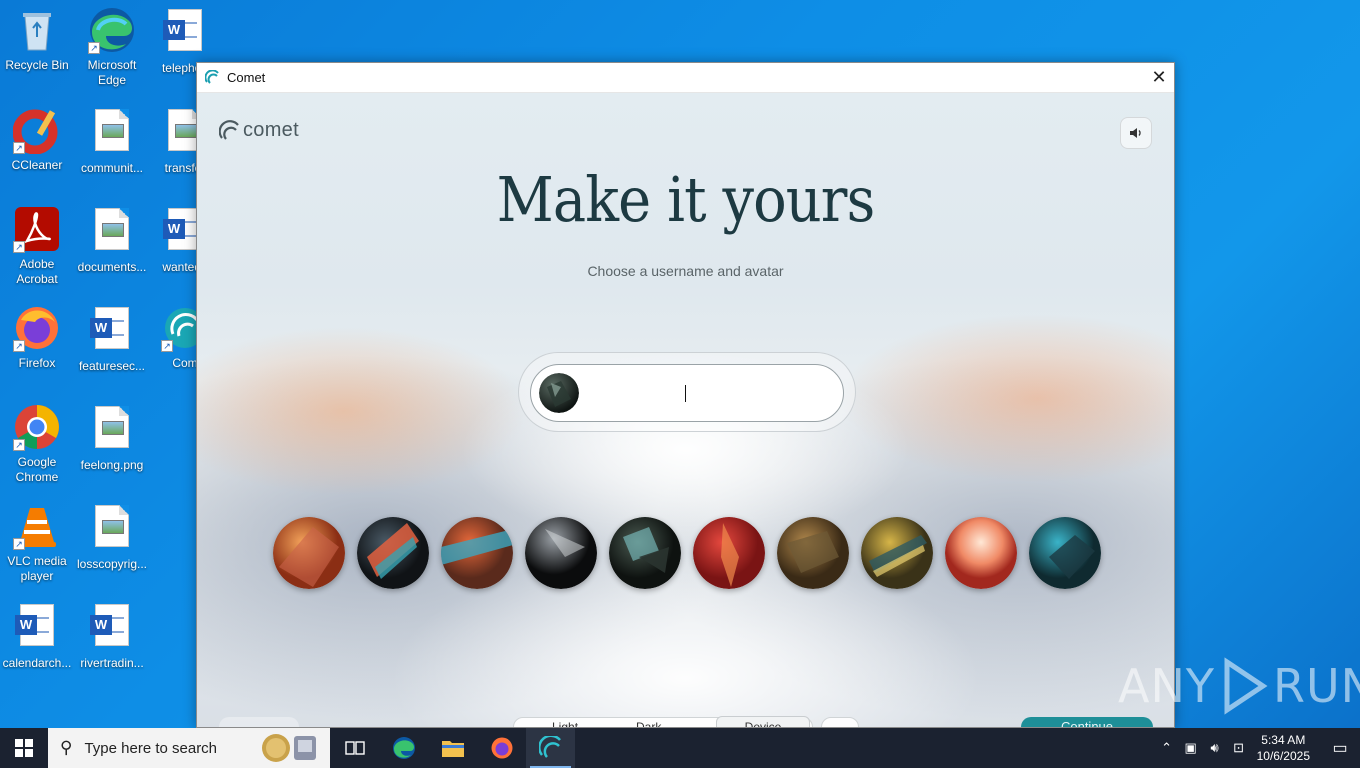 This screenshot has height=768, width=1360. I want to click on desktop-icon-adobe-acrobat: ↗ Adobe Acrobat, so click(37, 246).